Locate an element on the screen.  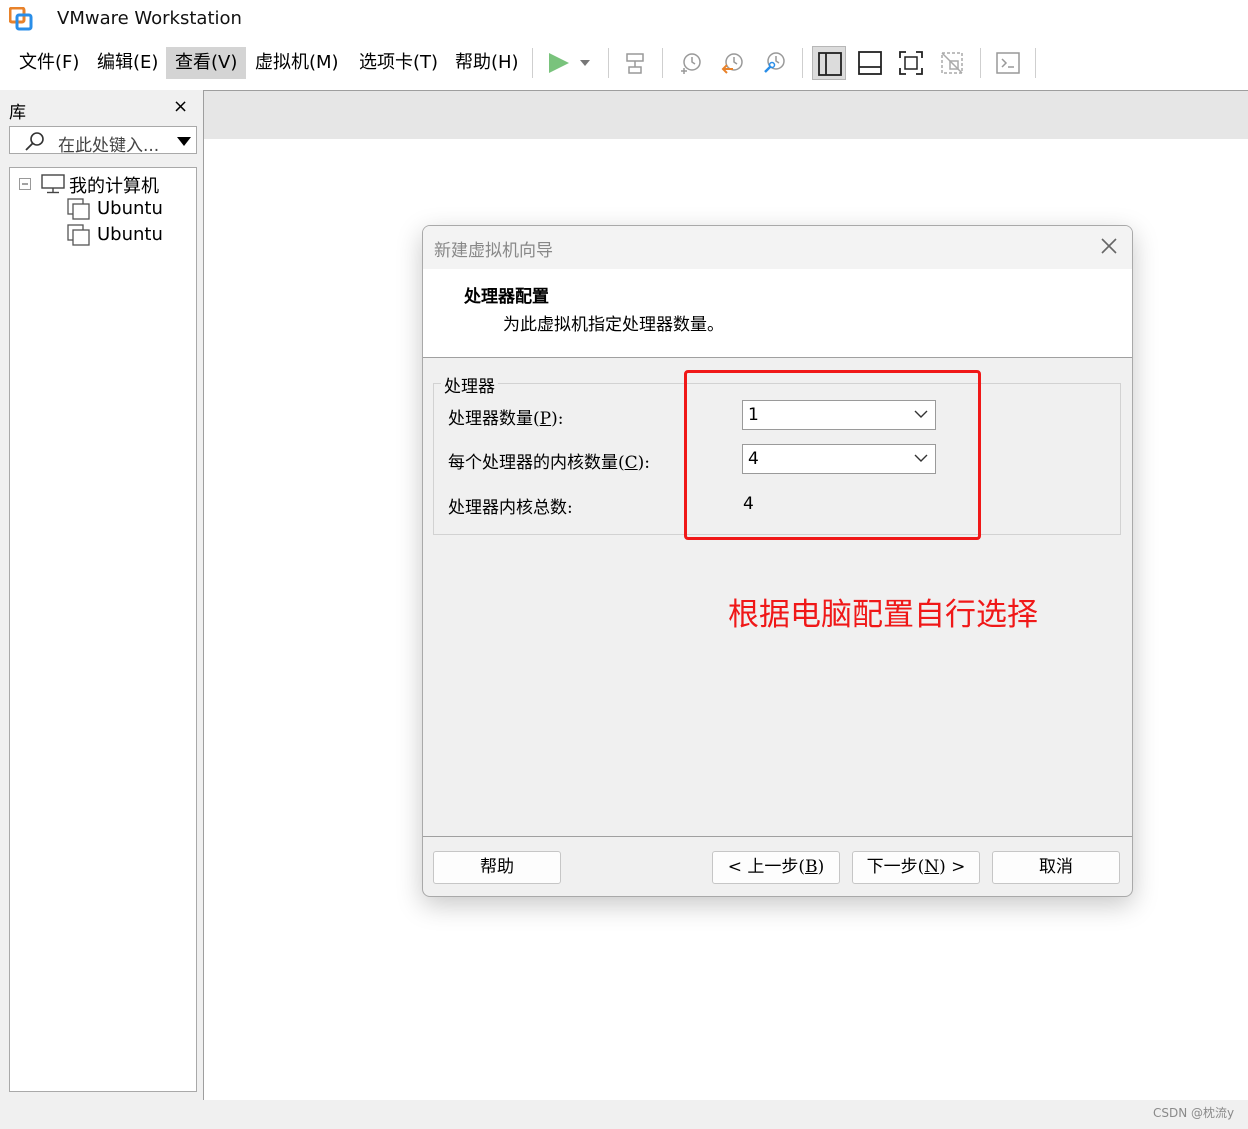
library-panel: 库 × 在此处键入... 我的计算机 Ubuntu Ubuntu is located at coordinates (101, 595).